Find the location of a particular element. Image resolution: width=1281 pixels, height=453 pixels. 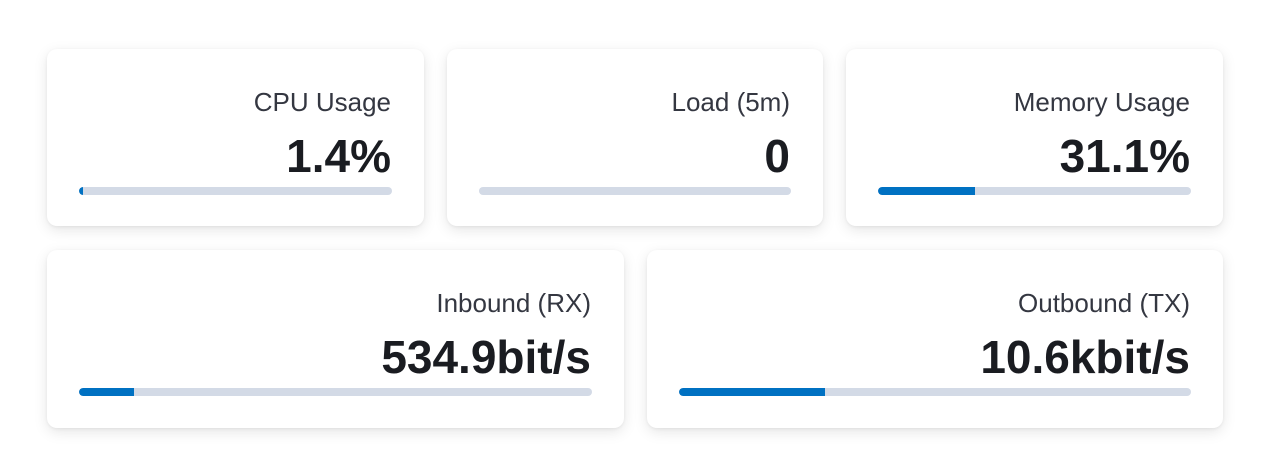

metric-label: Outbound (TX) is located at coordinates (1104, 303).